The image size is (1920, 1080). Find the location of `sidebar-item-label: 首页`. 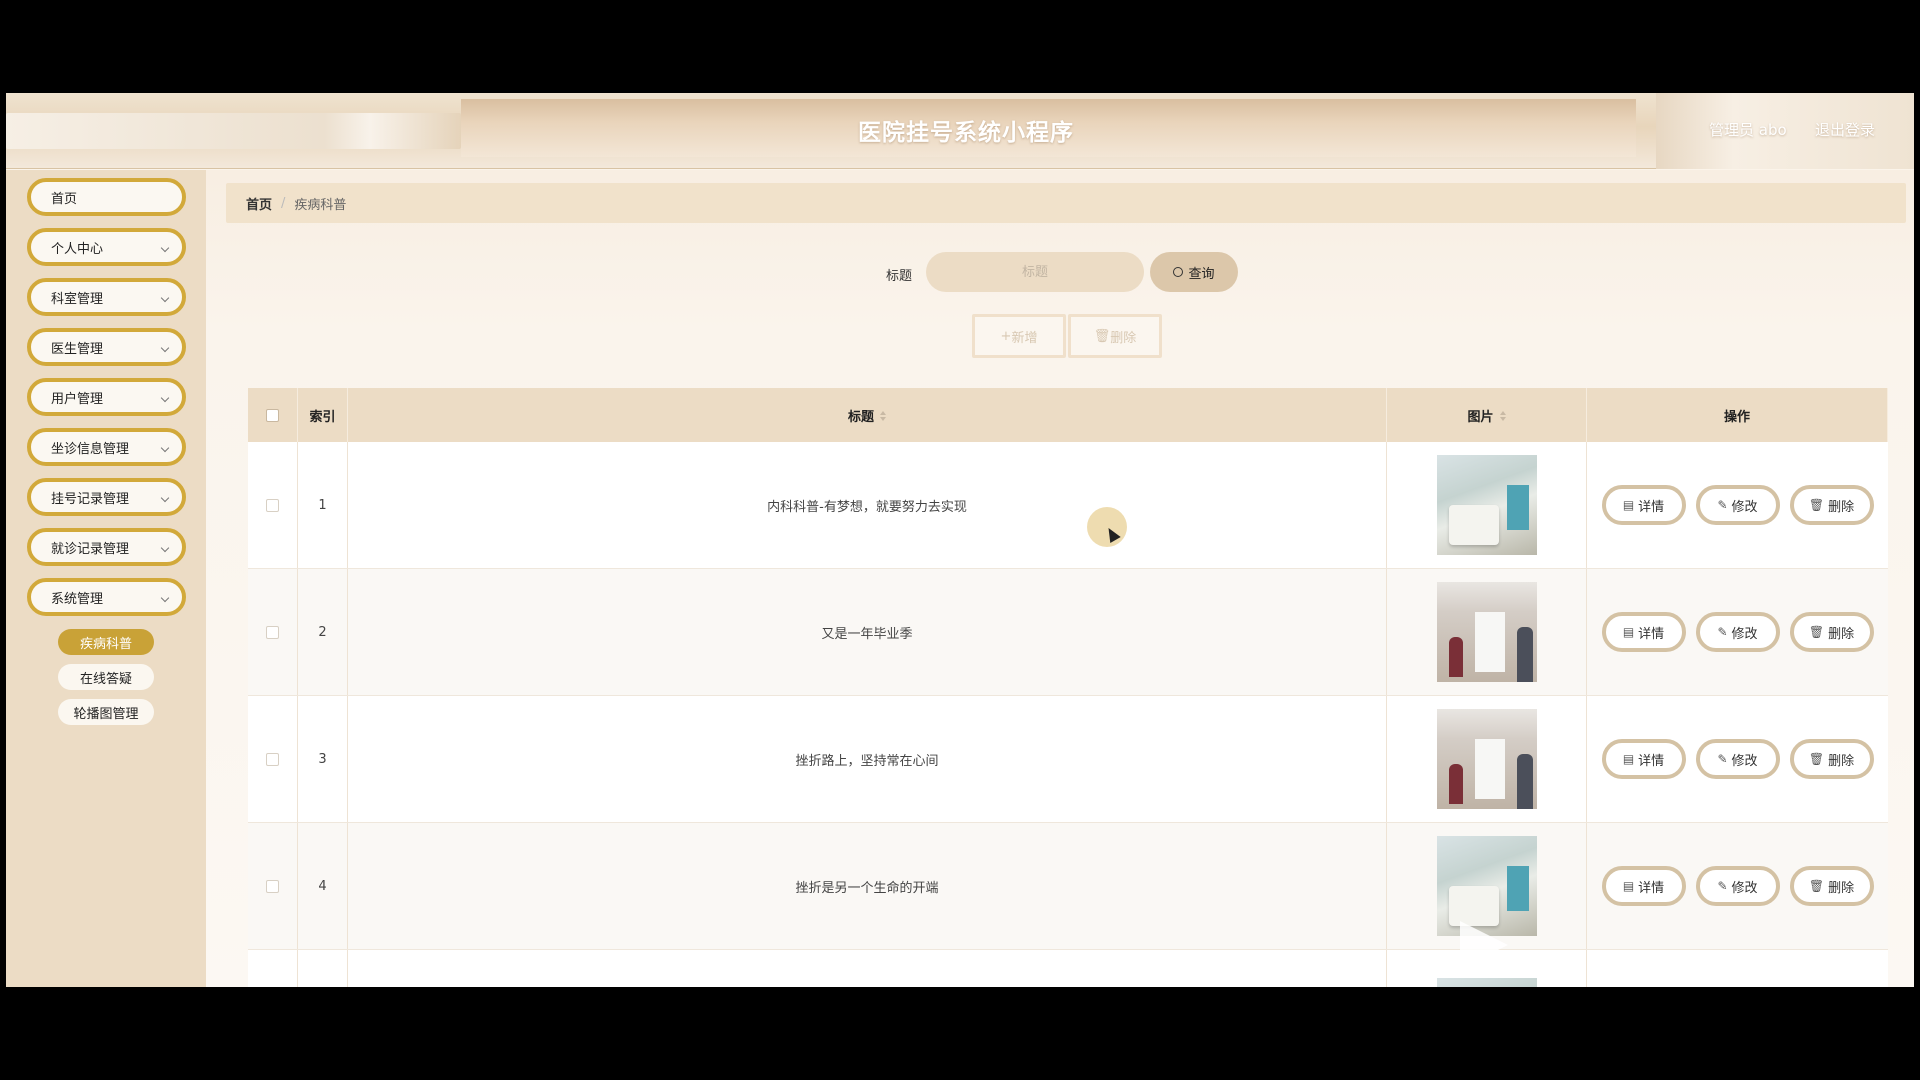

sidebar-item-label: 首页 is located at coordinates (64, 199).